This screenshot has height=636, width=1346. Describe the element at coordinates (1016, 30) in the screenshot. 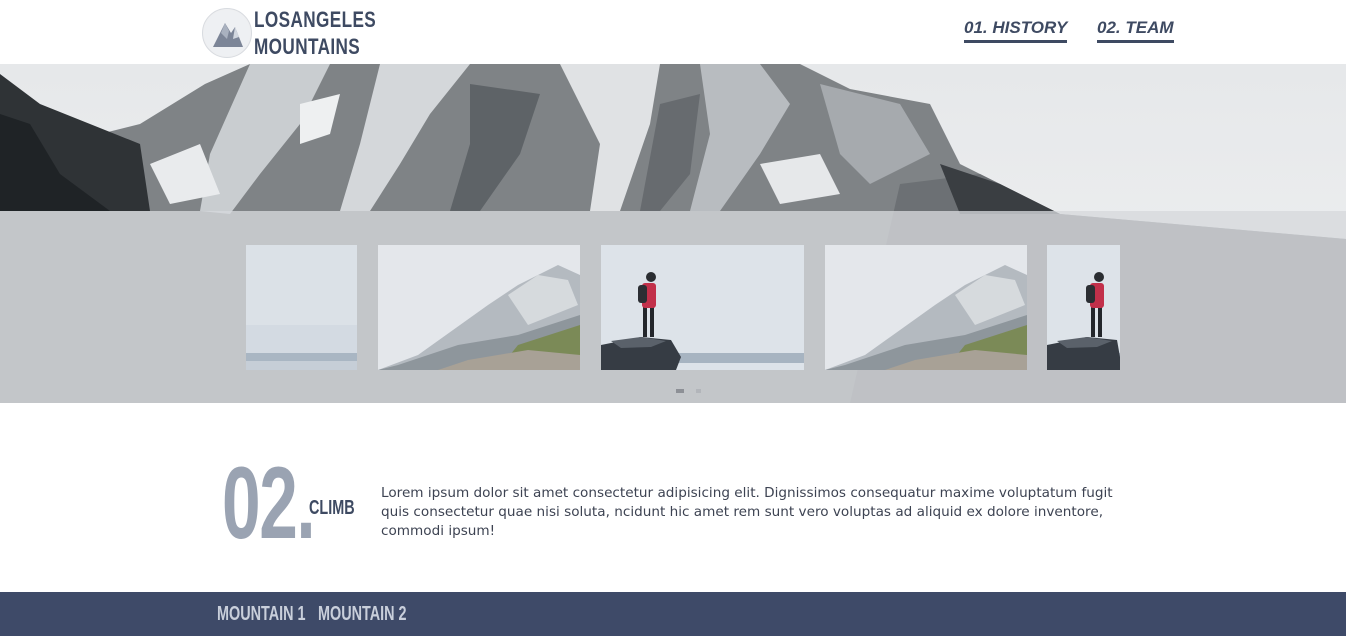

I see `nav-history-link: 01. HISTORY` at that location.